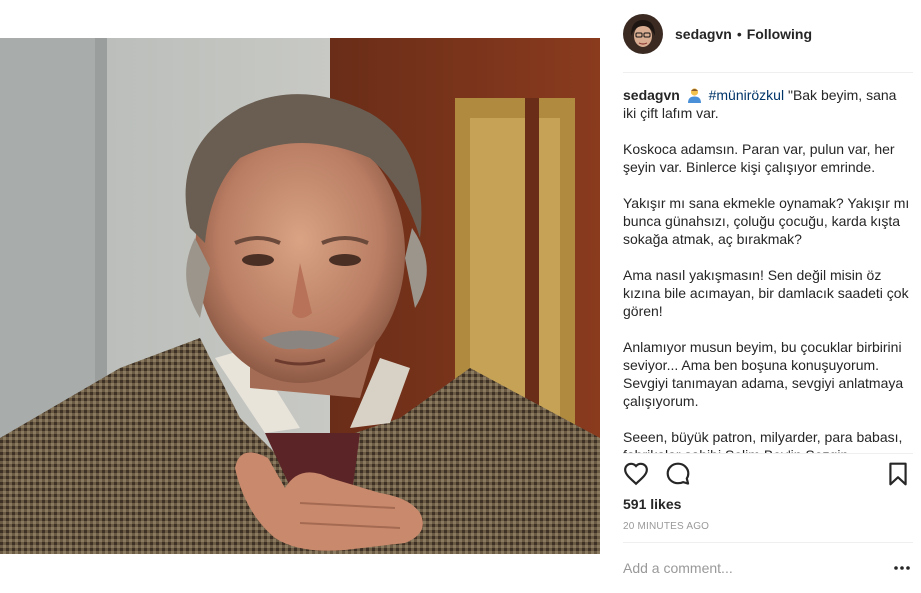 The image size is (921, 593). I want to click on avatar, so click(643, 34).